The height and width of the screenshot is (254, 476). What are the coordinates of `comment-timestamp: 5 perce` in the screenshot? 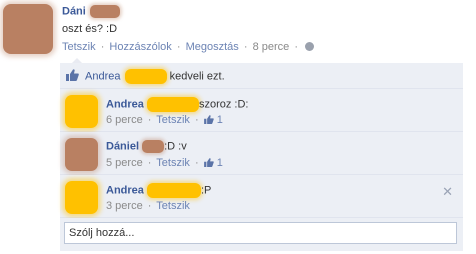 It's located at (124, 163).